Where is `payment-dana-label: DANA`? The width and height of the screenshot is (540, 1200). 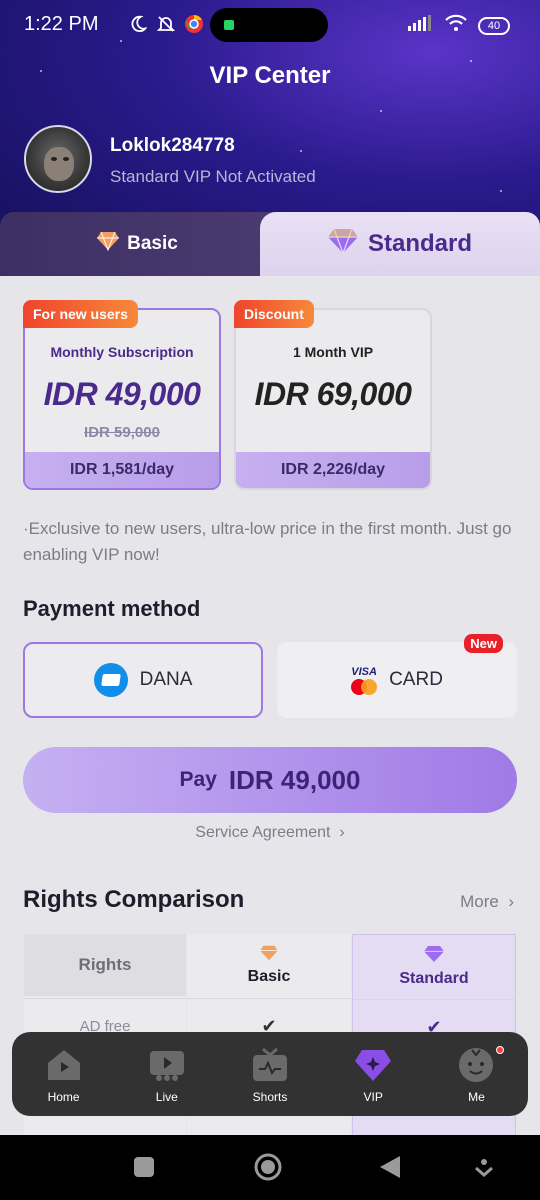
payment-dana-label: DANA is located at coordinates (166, 679).